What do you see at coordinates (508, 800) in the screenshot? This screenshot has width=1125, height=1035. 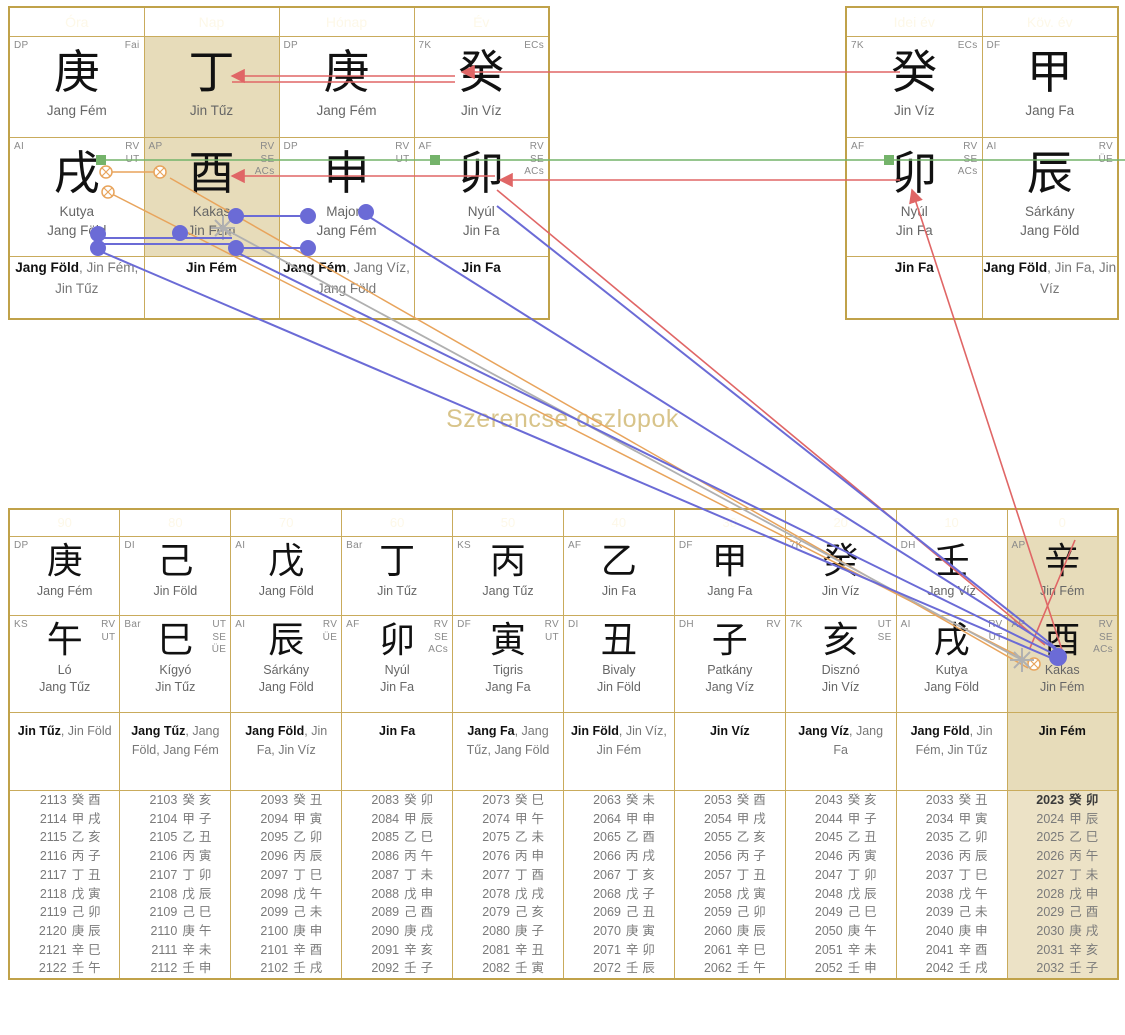 I see `year-row: 2073 癸 巳` at bounding box center [508, 800].